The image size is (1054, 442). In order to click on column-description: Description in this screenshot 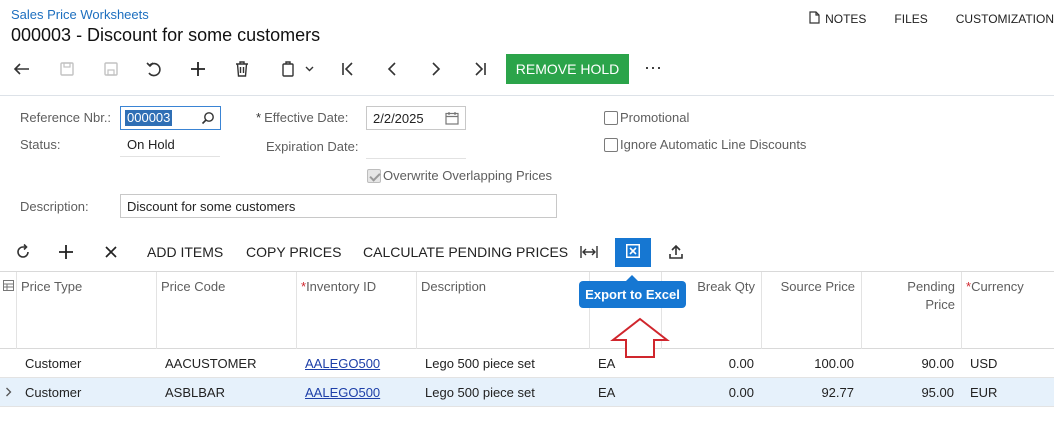, I will do `click(503, 310)`.